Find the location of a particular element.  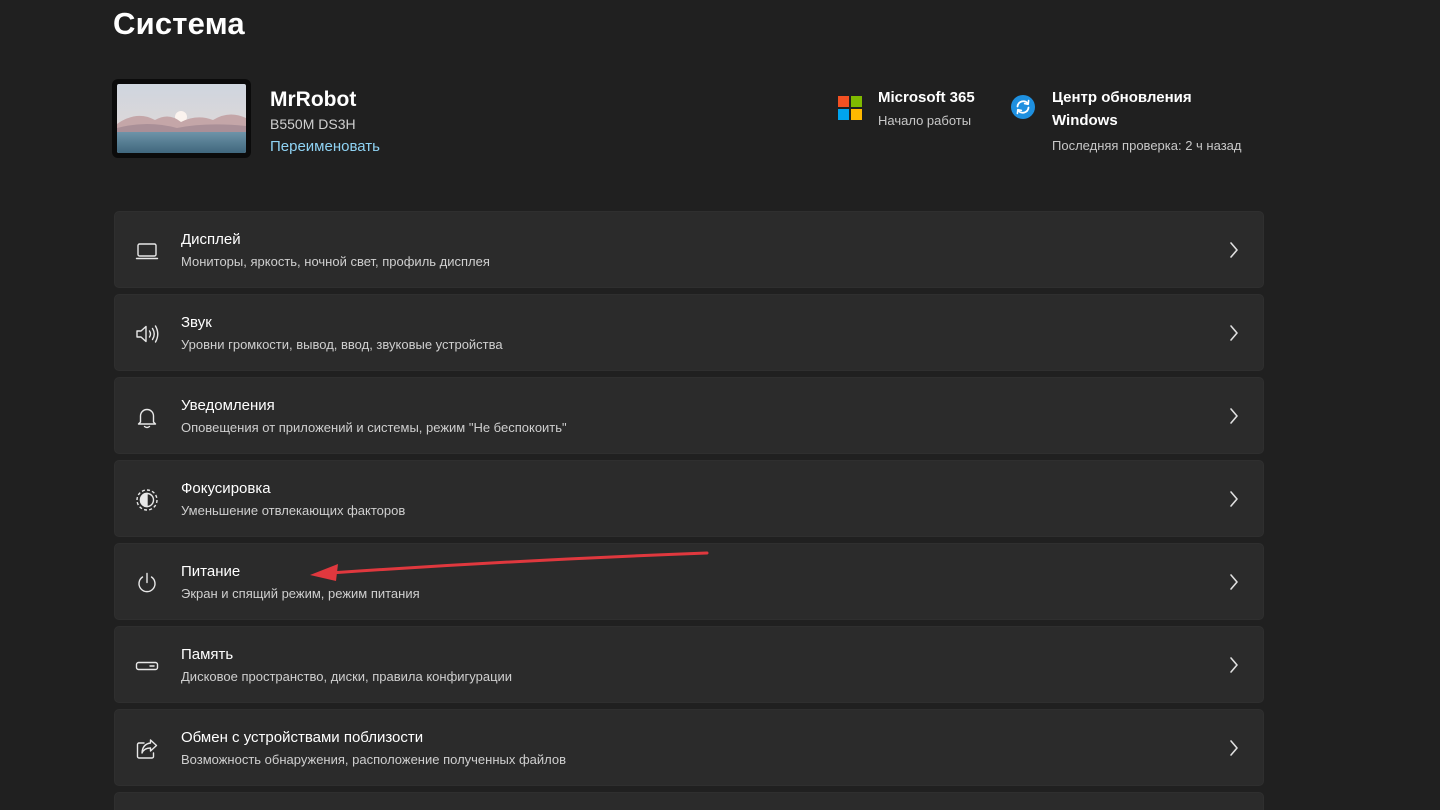

settings-item-subtitle: Экран и спящий режим, режим питания is located at coordinates (300, 593).